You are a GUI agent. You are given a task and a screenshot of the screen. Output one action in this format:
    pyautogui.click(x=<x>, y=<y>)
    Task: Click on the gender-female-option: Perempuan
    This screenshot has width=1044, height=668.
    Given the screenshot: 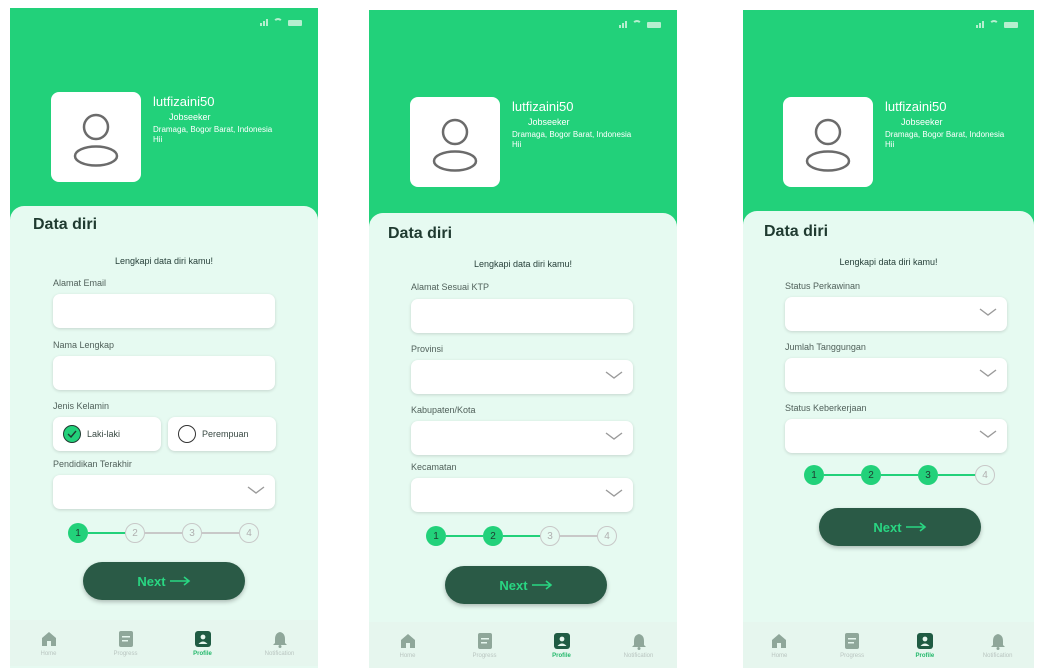 What is the action you would take?
    pyautogui.click(x=222, y=434)
    